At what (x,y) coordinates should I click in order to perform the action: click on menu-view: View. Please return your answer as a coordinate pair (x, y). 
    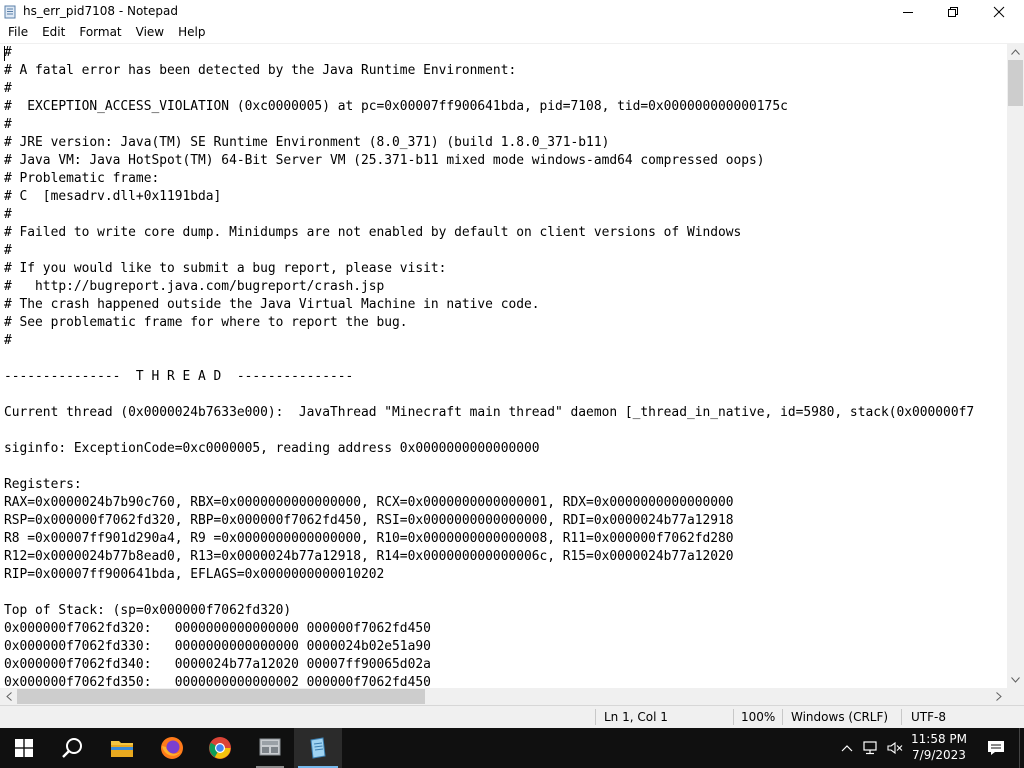
    Looking at the image, I should click on (150, 33).